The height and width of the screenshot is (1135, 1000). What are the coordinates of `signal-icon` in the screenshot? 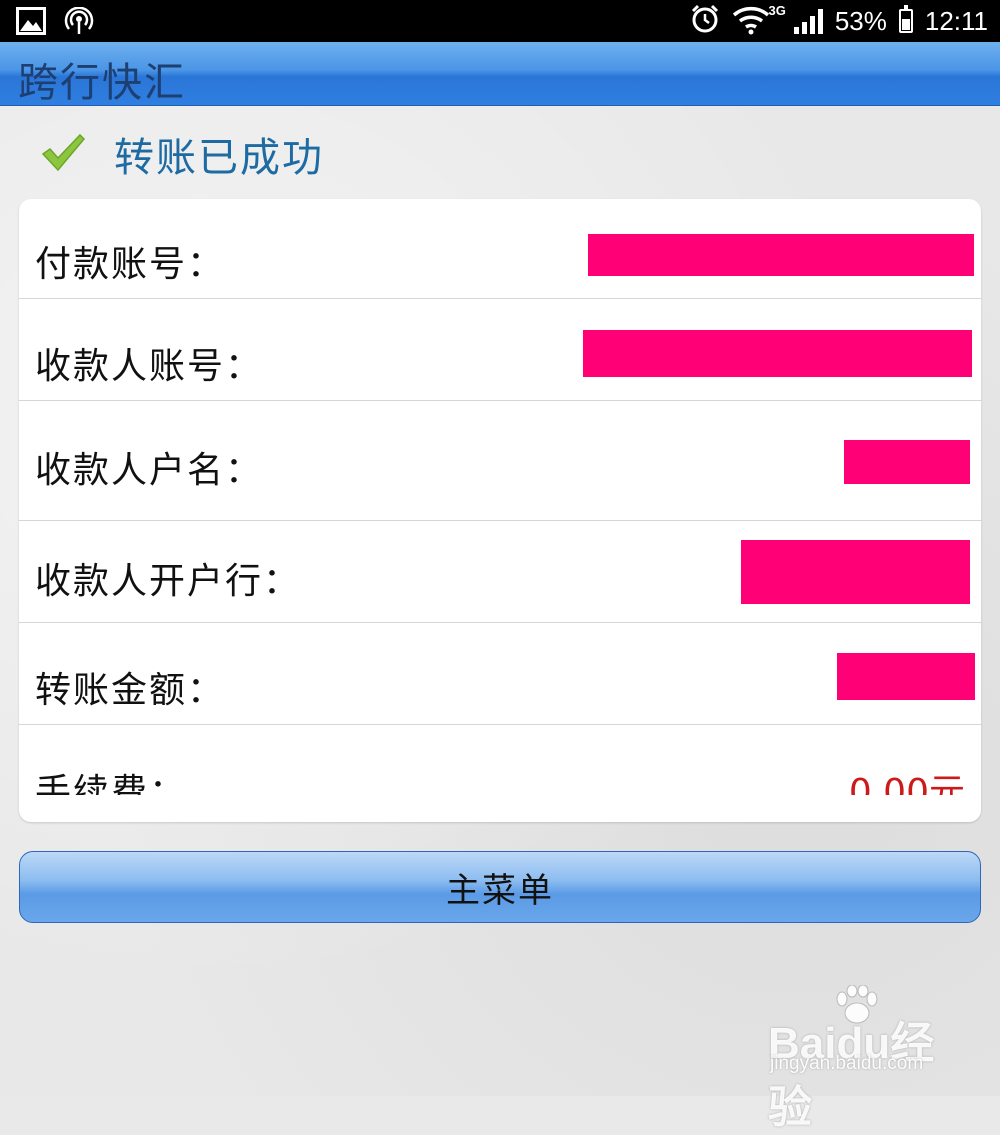 It's located at (808, 21).